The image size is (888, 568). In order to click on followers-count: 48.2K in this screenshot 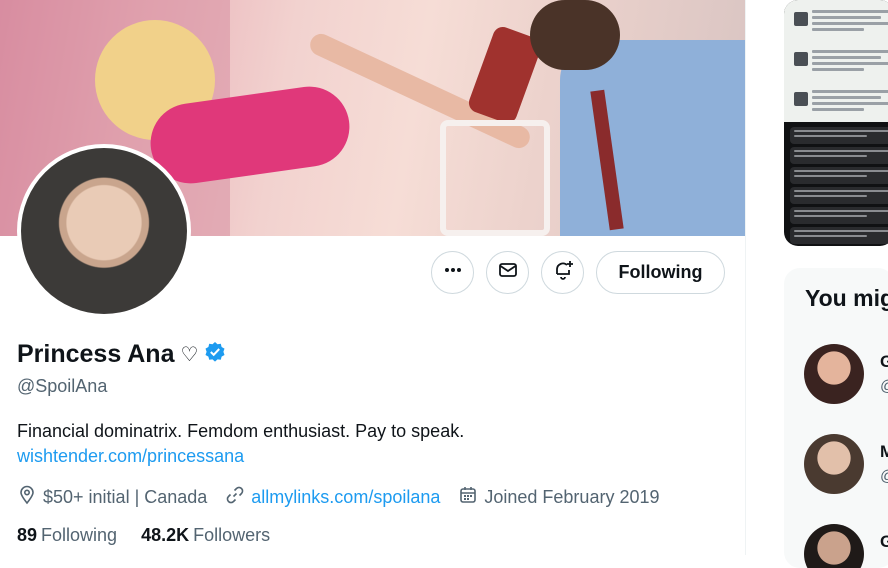, I will do `click(165, 535)`.